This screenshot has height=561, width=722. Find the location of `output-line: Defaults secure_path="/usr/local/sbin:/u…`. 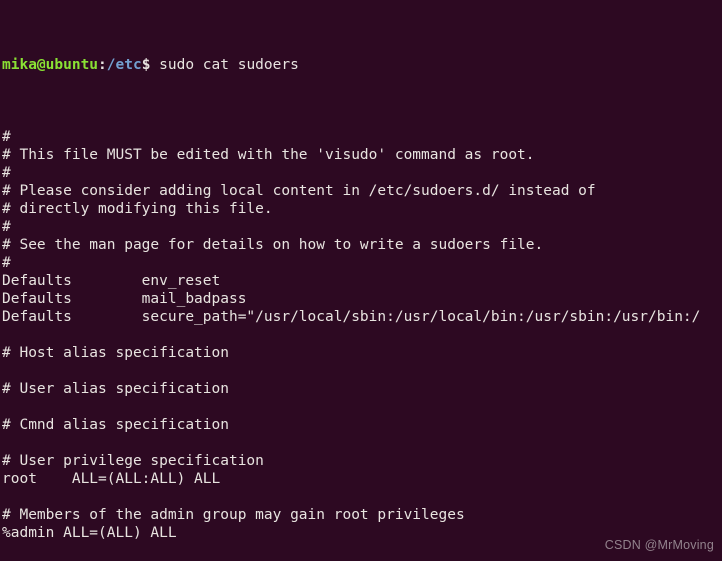

output-line: Defaults secure_path="/usr/local/sbin:/u… is located at coordinates (351, 317).